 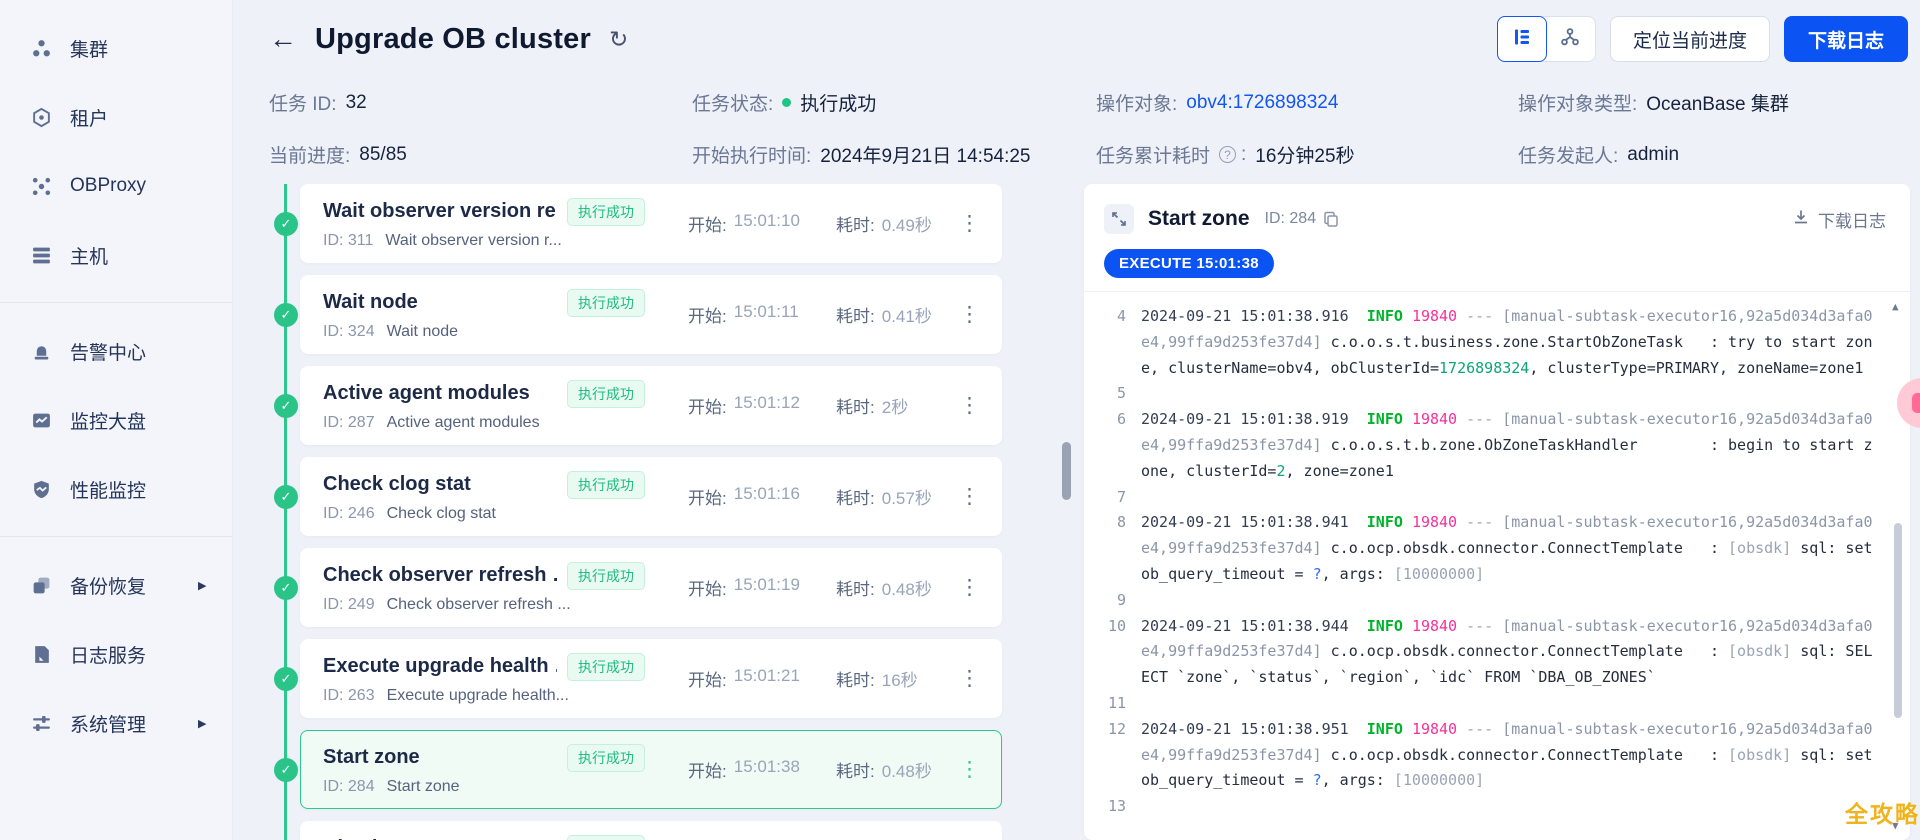 What do you see at coordinates (1121, 599) in the screenshot?
I see `log-line-number: 9` at bounding box center [1121, 599].